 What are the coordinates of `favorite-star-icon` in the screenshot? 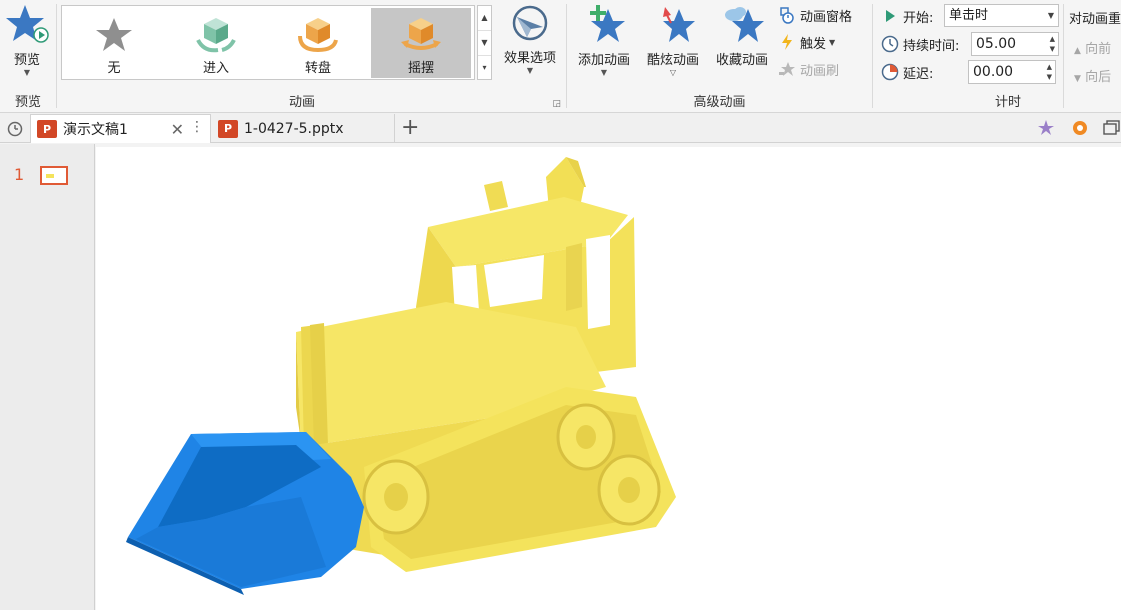 It's located at (744, 24).